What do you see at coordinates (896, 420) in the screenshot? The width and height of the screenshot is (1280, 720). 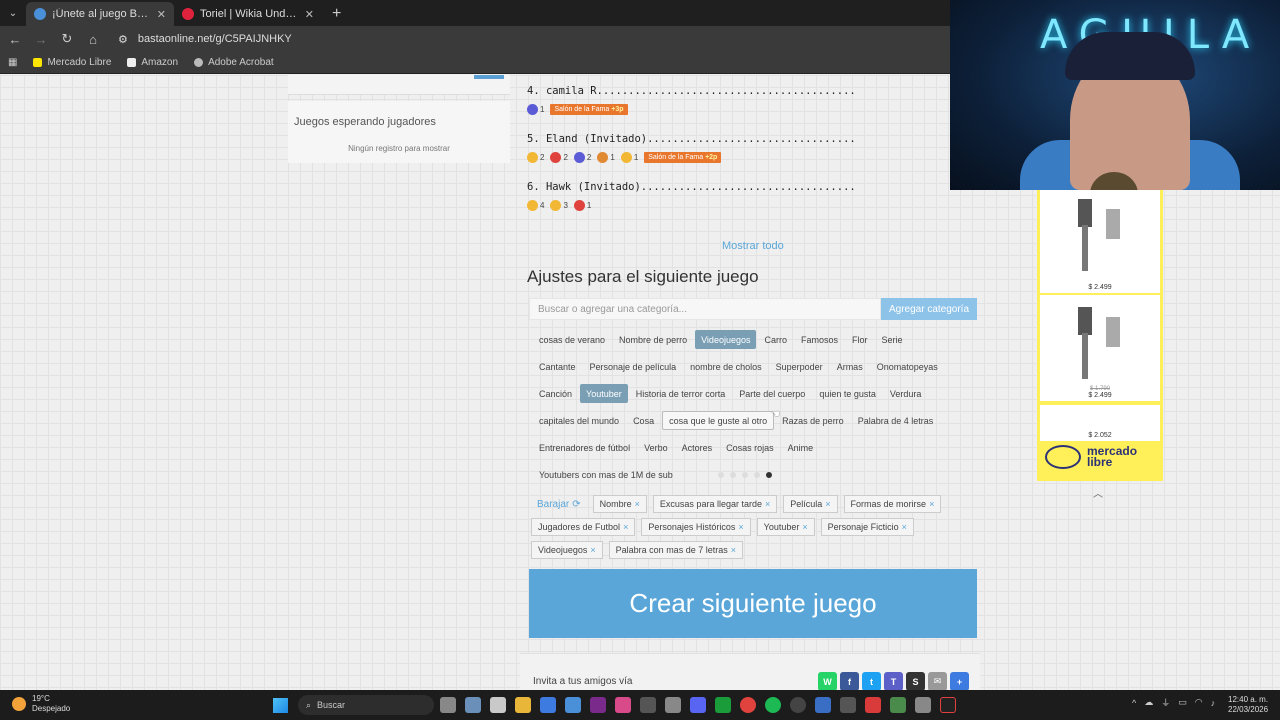 I see `category-chip: Palabra de 4 letras` at bounding box center [896, 420].